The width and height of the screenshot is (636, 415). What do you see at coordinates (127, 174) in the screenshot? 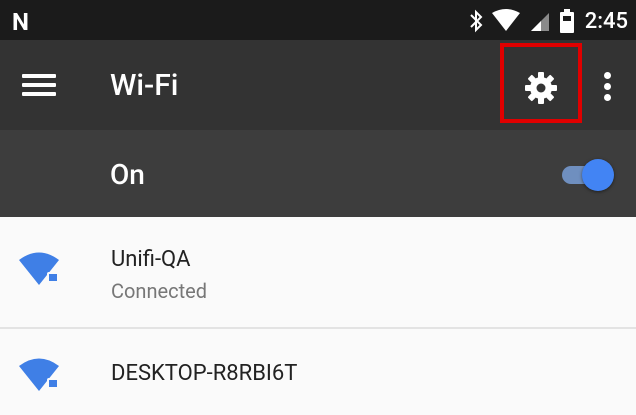
I see `wifi-switch-label: On` at bounding box center [127, 174].